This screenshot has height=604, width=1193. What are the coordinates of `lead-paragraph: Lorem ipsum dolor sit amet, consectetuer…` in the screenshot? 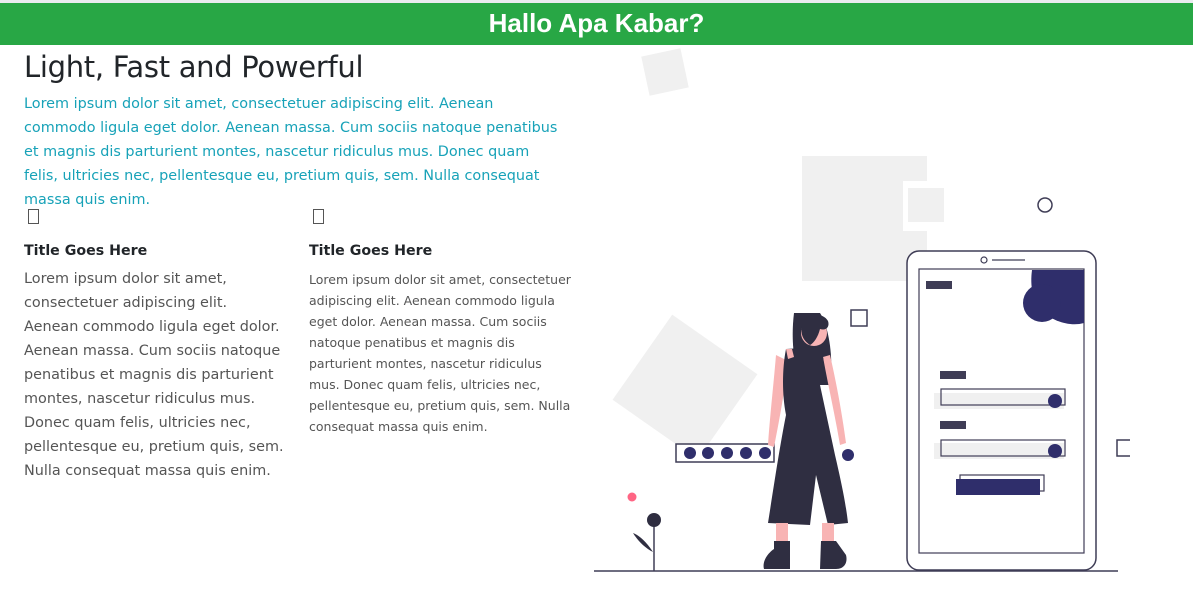 It's located at (291, 152).